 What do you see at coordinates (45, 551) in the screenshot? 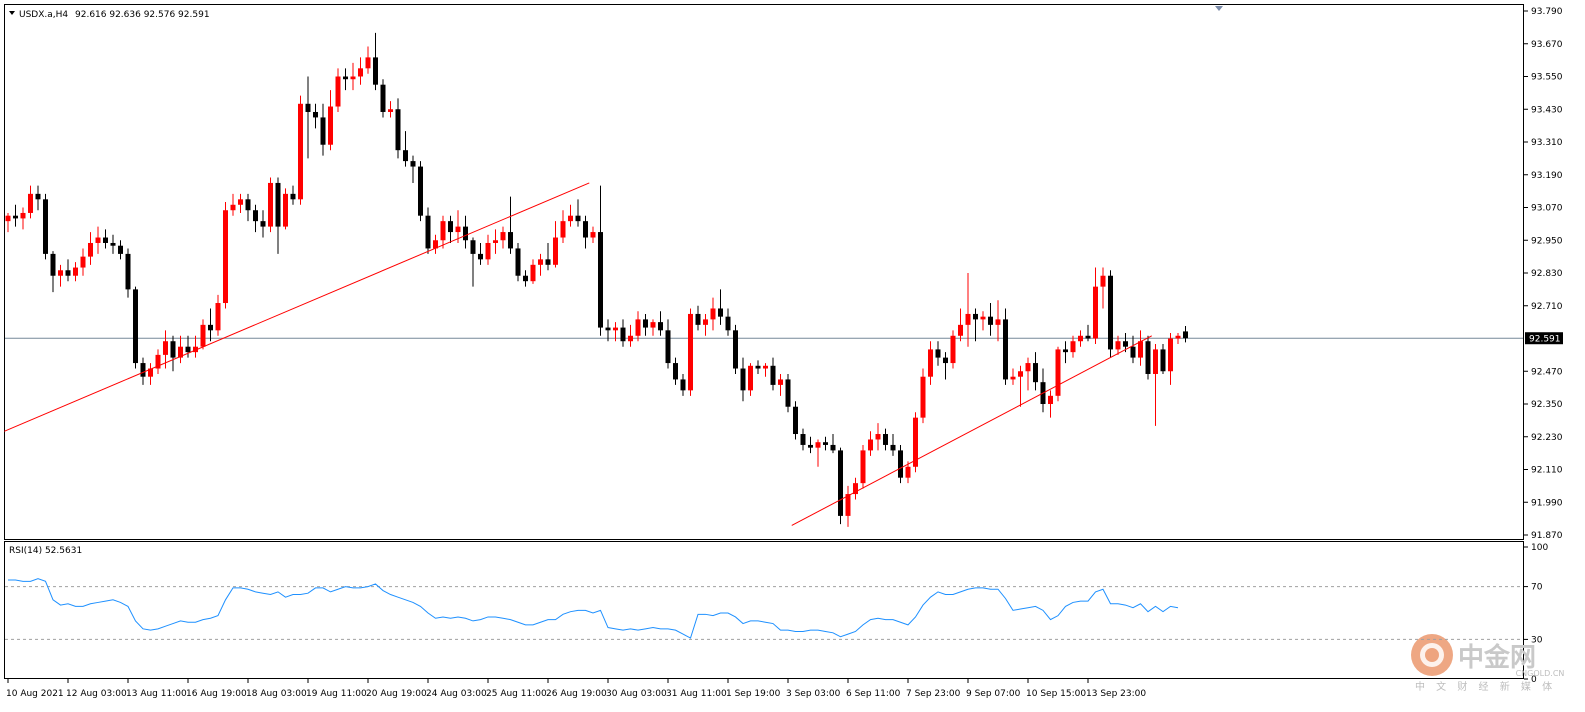
I see `rsi-title: RSI(14) 52.5631` at bounding box center [45, 551].